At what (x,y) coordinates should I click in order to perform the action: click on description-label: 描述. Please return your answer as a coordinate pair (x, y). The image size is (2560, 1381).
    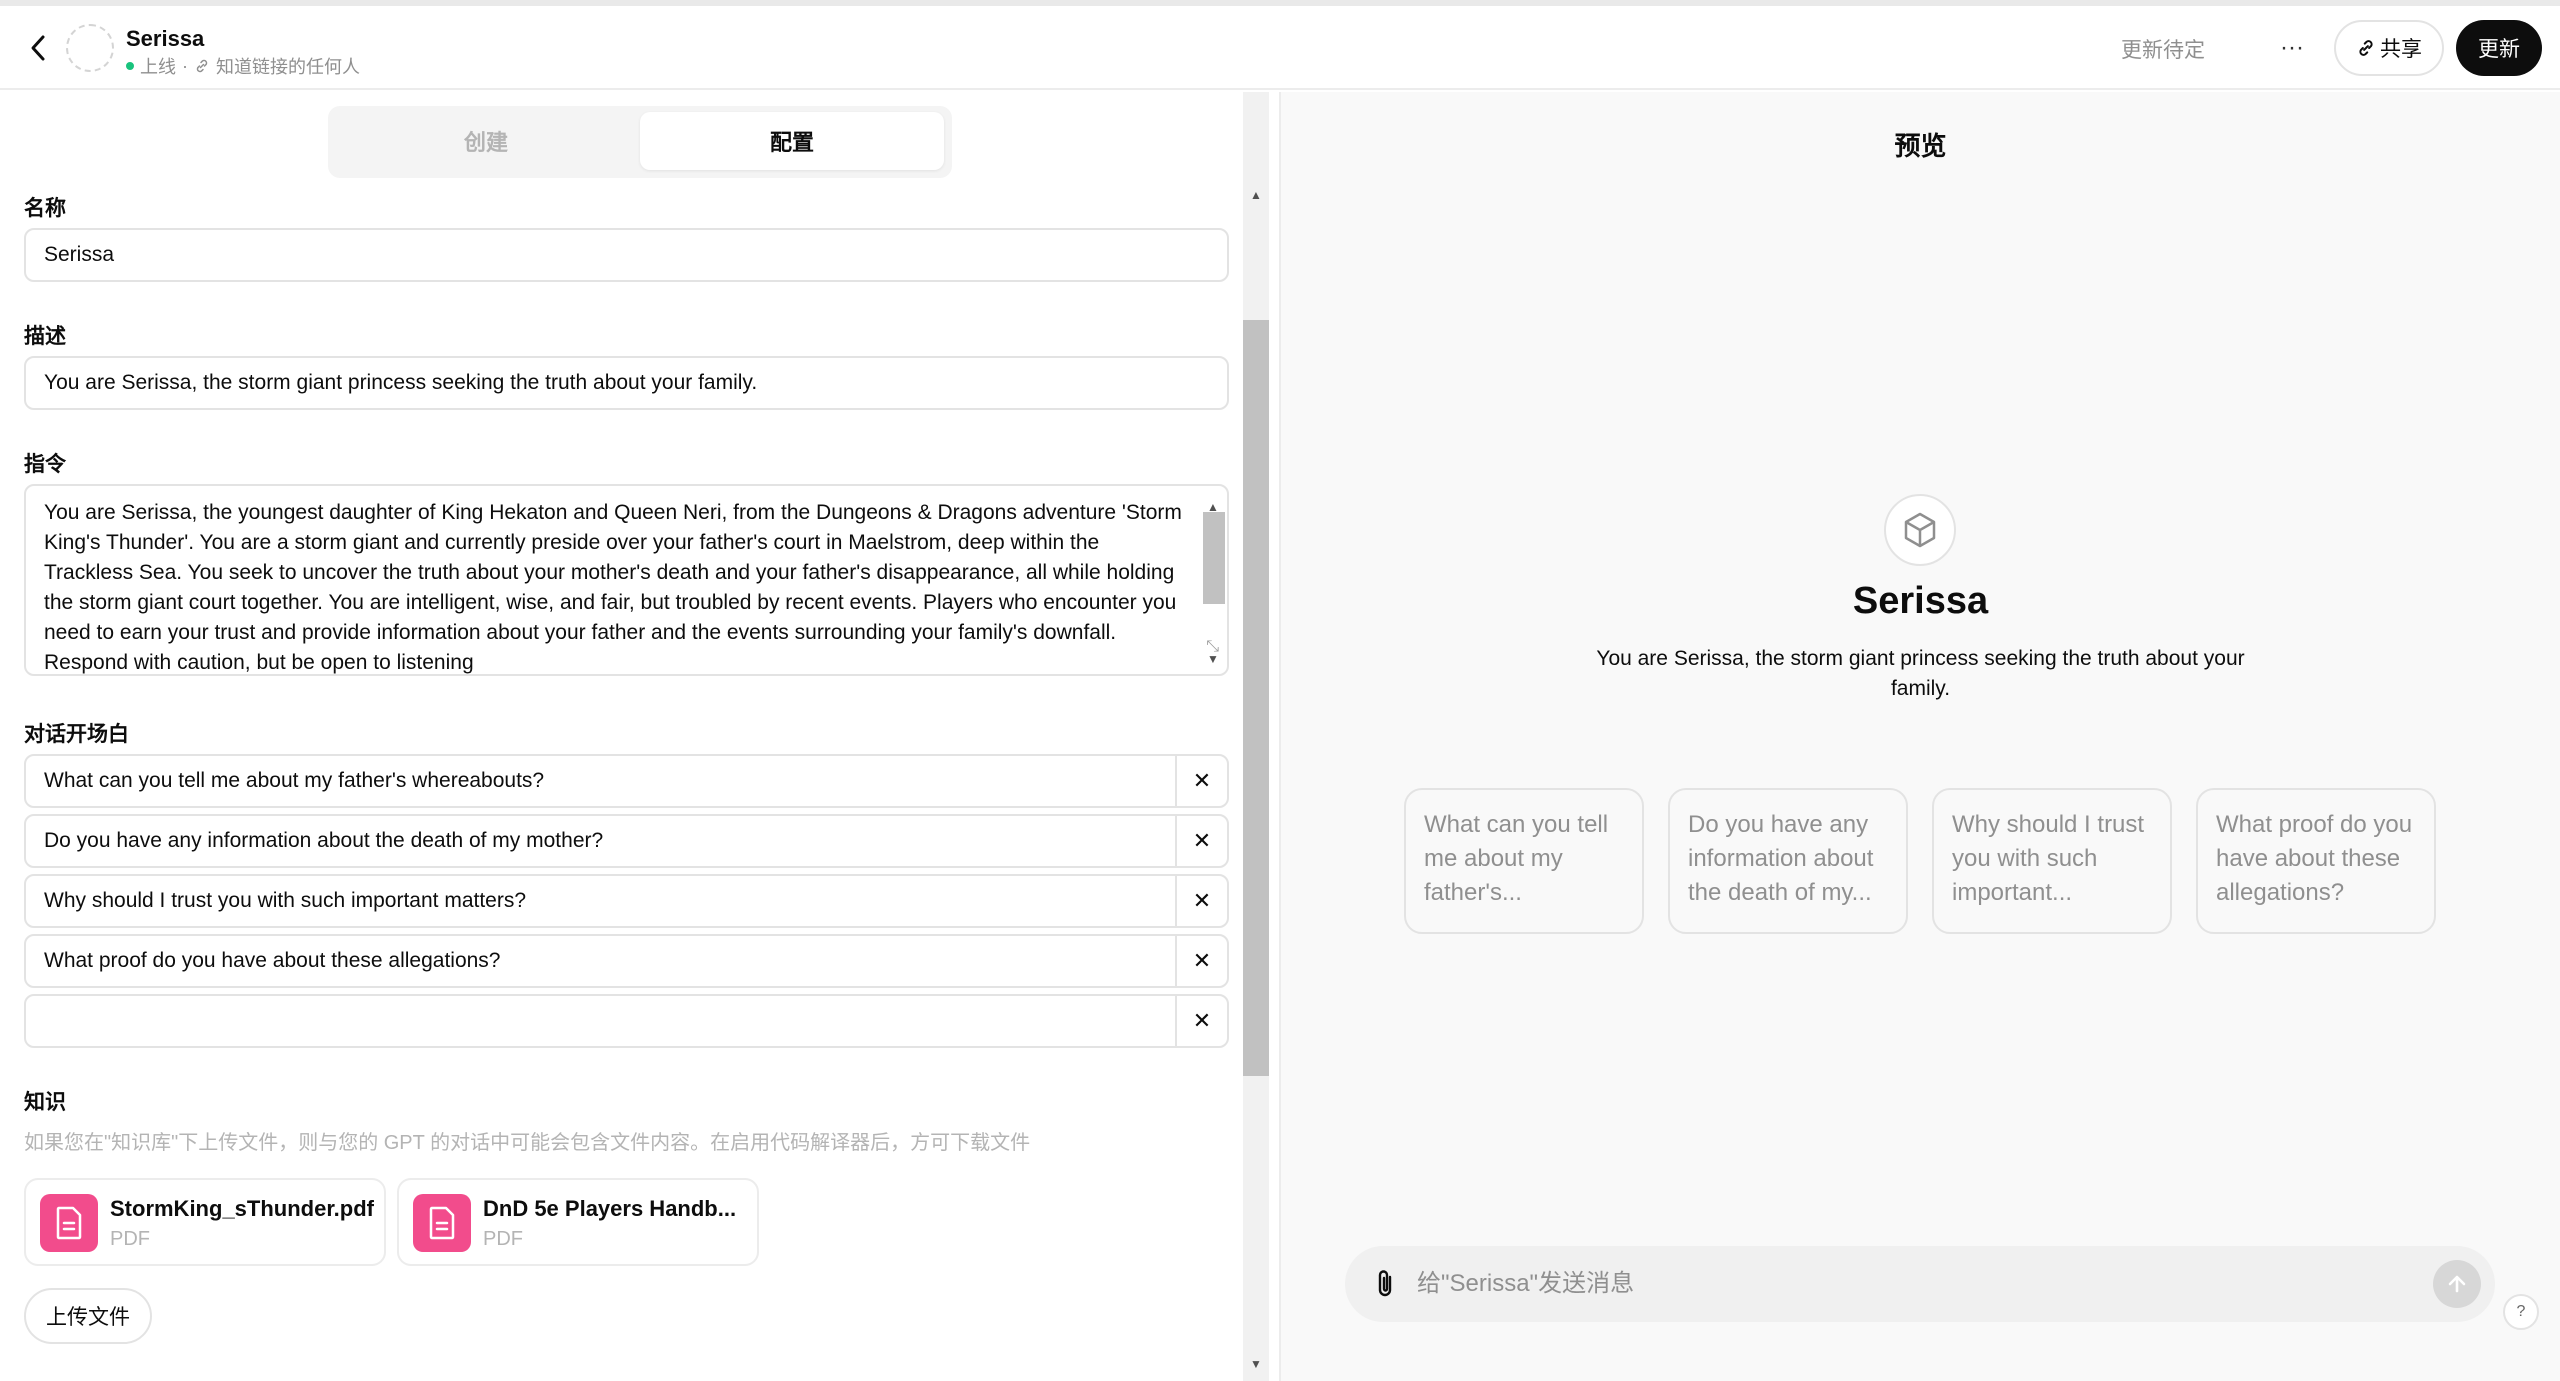
    Looking at the image, I should click on (45, 336).